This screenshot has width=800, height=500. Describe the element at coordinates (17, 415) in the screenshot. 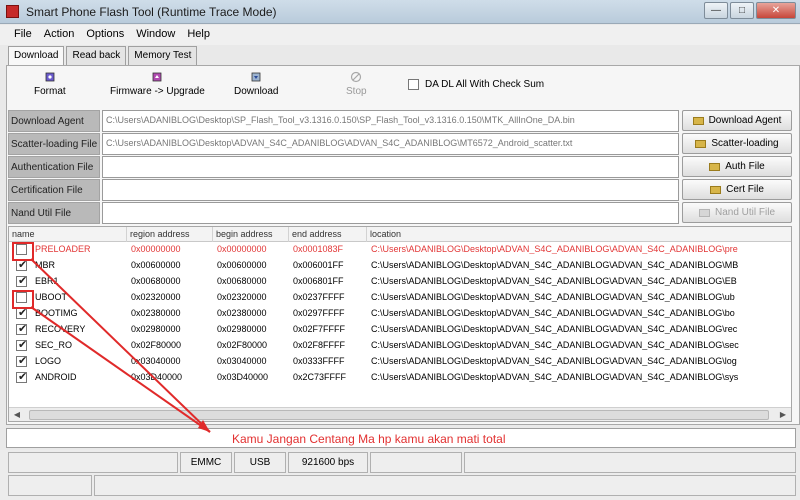

I see `scroll-left-icon: ◀` at that location.